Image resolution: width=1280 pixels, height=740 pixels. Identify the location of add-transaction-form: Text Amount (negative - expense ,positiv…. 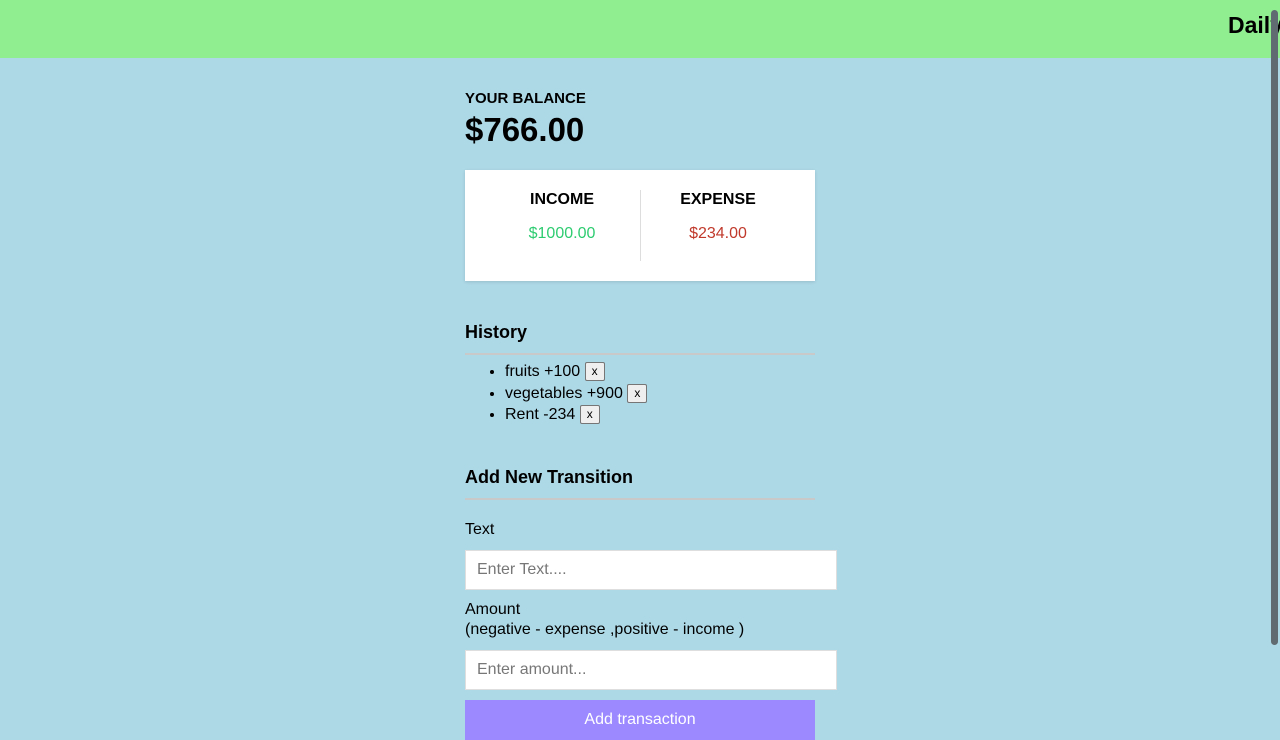
(651, 630).